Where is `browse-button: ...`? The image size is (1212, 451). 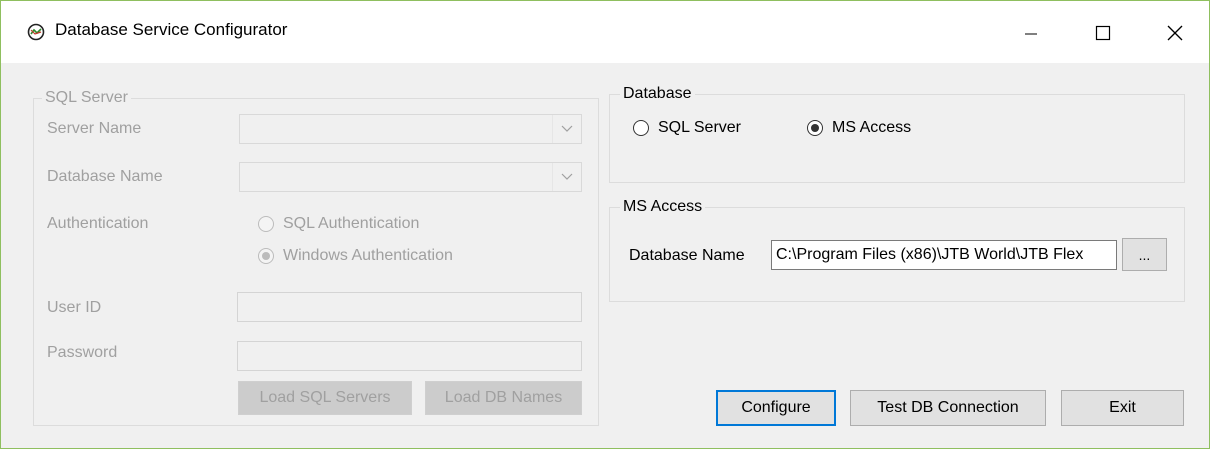 browse-button: ... is located at coordinates (1144, 254).